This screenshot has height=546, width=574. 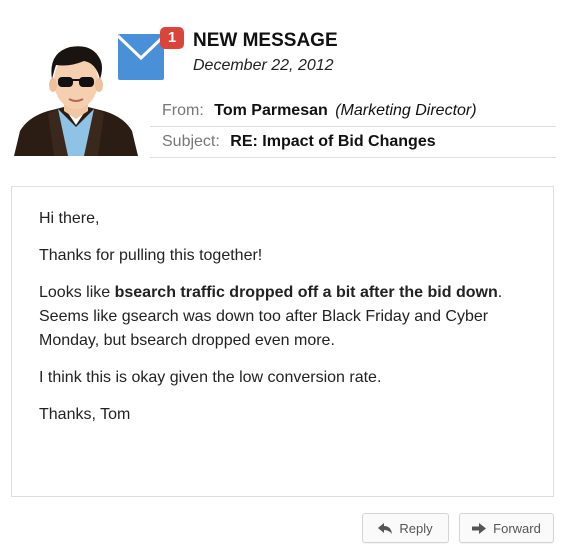 I want to click on forward-button: Forward, so click(x=506, y=528).